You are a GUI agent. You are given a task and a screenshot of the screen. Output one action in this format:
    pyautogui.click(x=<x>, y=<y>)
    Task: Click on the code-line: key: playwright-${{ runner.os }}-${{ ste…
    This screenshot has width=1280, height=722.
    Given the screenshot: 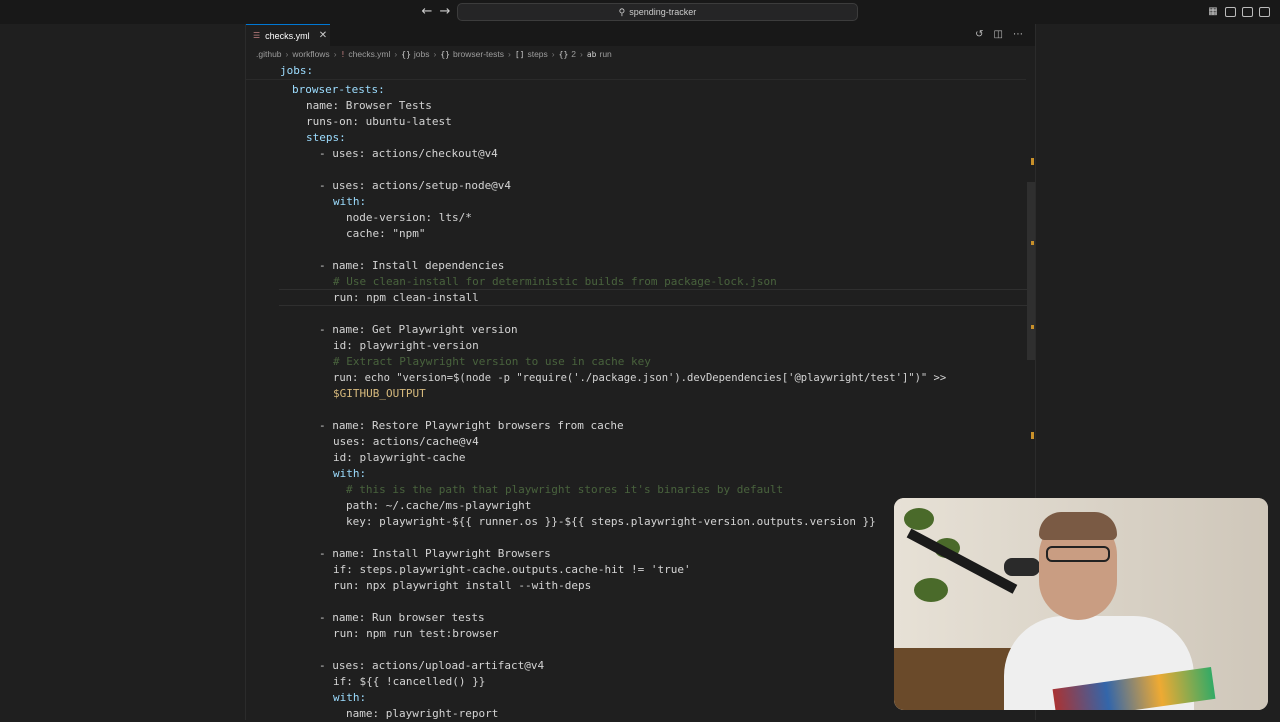 What is the action you would take?
    pyautogui.click(x=611, y=521)
    